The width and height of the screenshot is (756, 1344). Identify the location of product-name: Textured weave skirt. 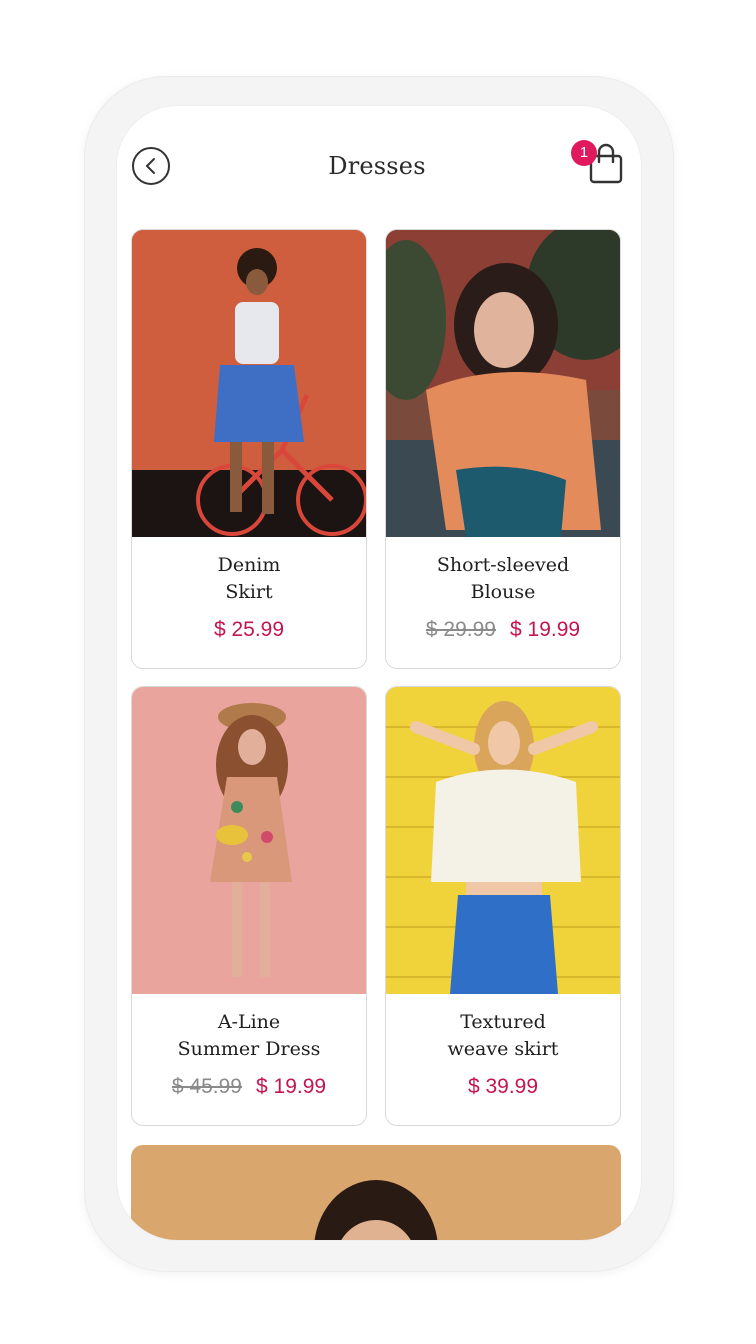
(503, 1035).